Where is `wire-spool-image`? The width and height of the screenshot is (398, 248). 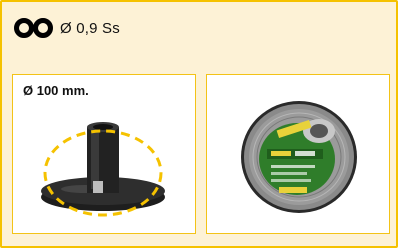
wire-spool-image is located at coordinates (299, 157).